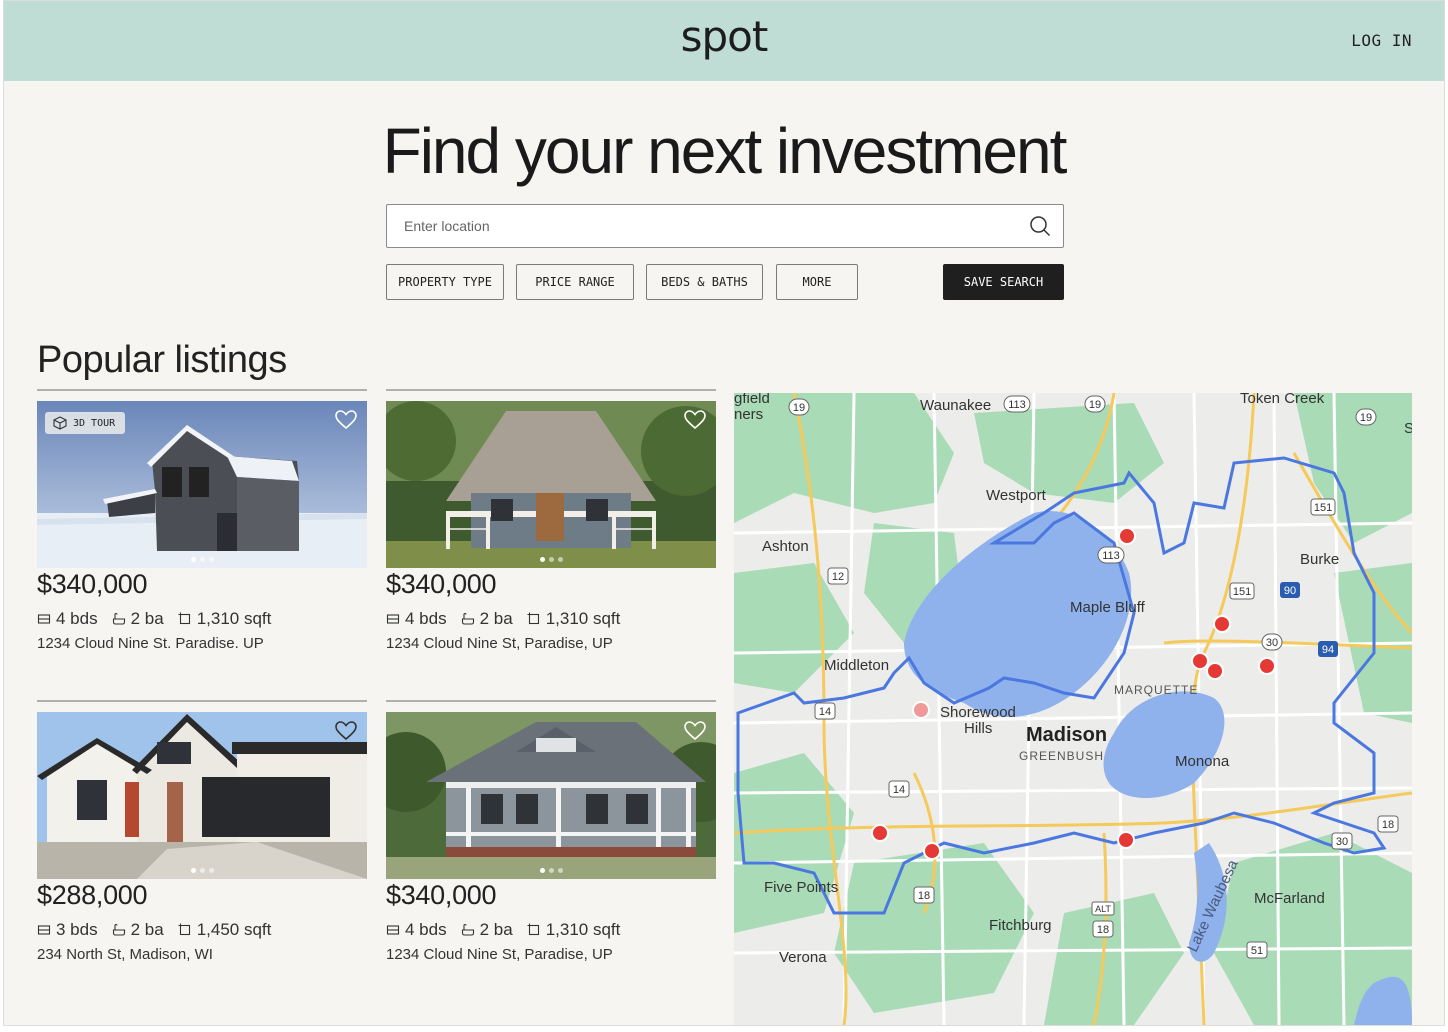 The width and height of the screenshot is (1448, 1032). What do you see at coordinates (92, 895) in the screenshot?
I see `listing-price: $288,000` at bounding box center [92, 895].